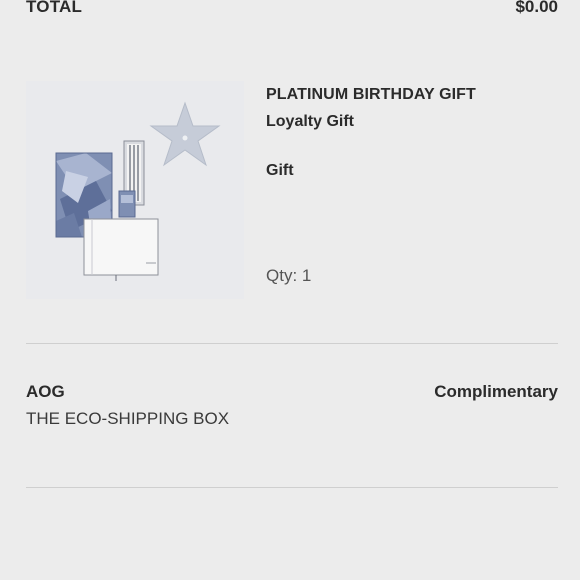 The image size is (580, 580). I want to click on notebook-white, so click(121, 249).